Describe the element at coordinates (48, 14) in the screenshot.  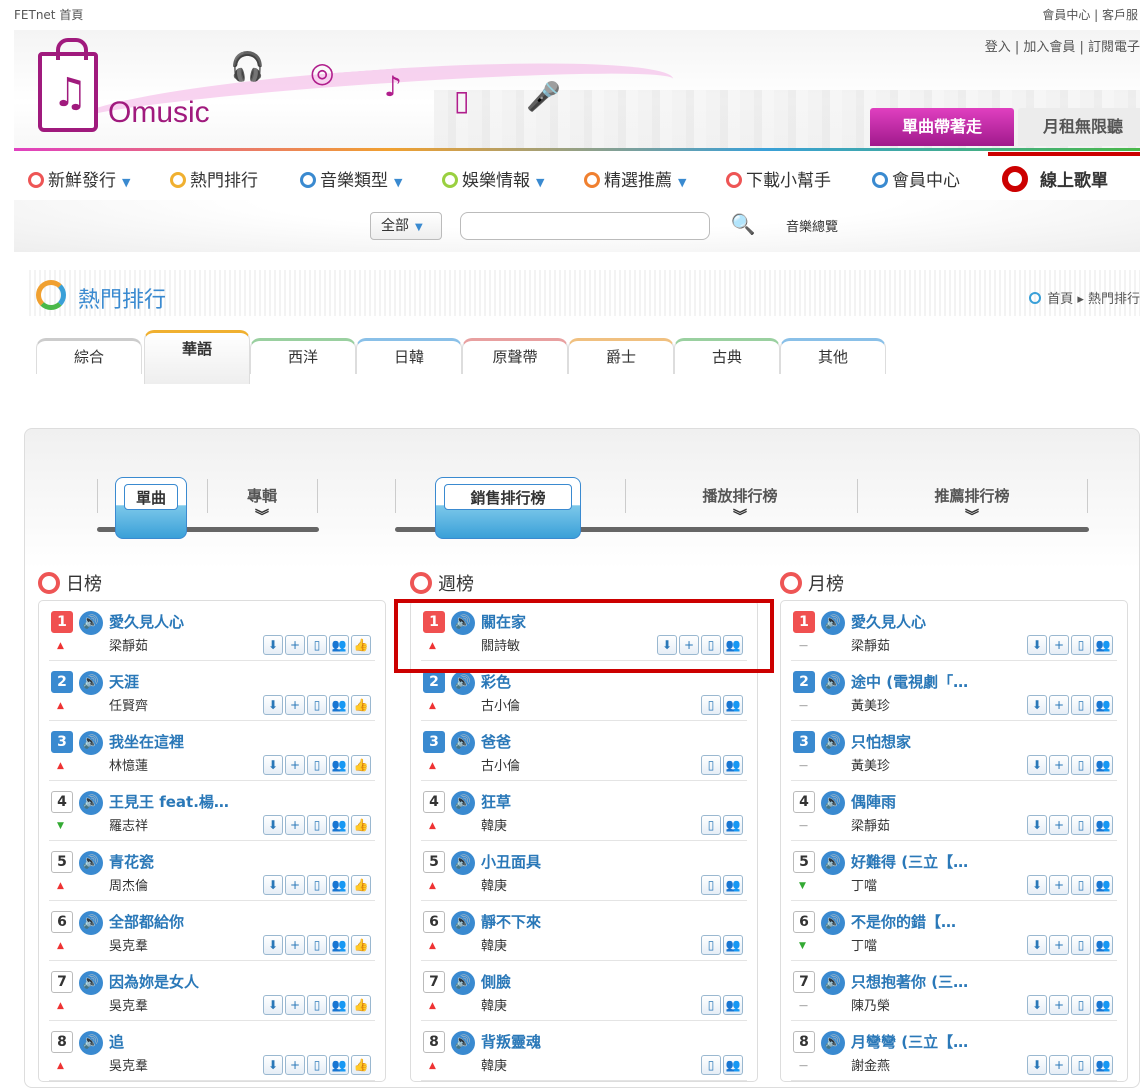
I see `fetnet-home-link: FETnet 首頁` at that location.